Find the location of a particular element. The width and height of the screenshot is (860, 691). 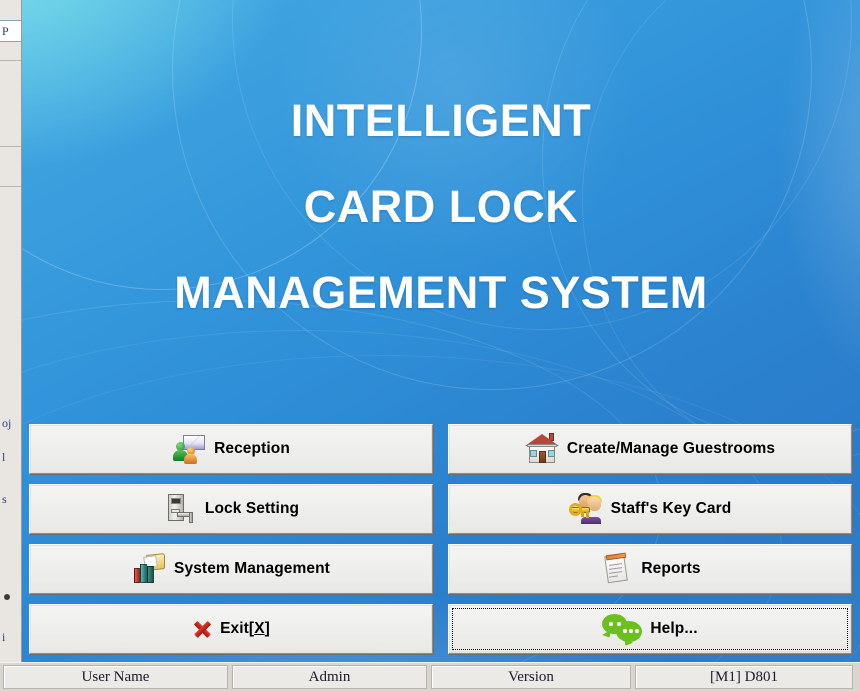

create-manage-guestrooms-button-label: Create/Manage Guestrooms is located at coordinates (671, 448).